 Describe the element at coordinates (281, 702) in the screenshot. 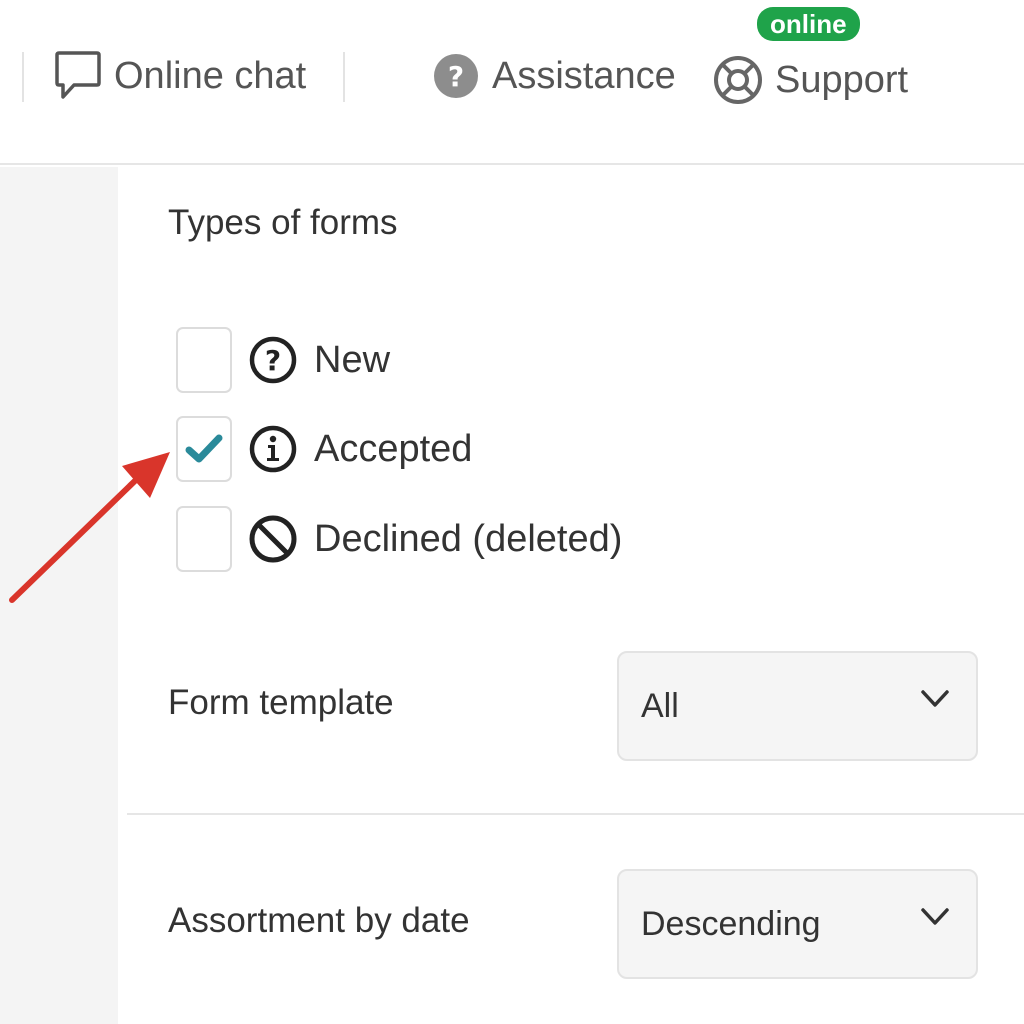

I see `form-template-label: Form template` at that location.